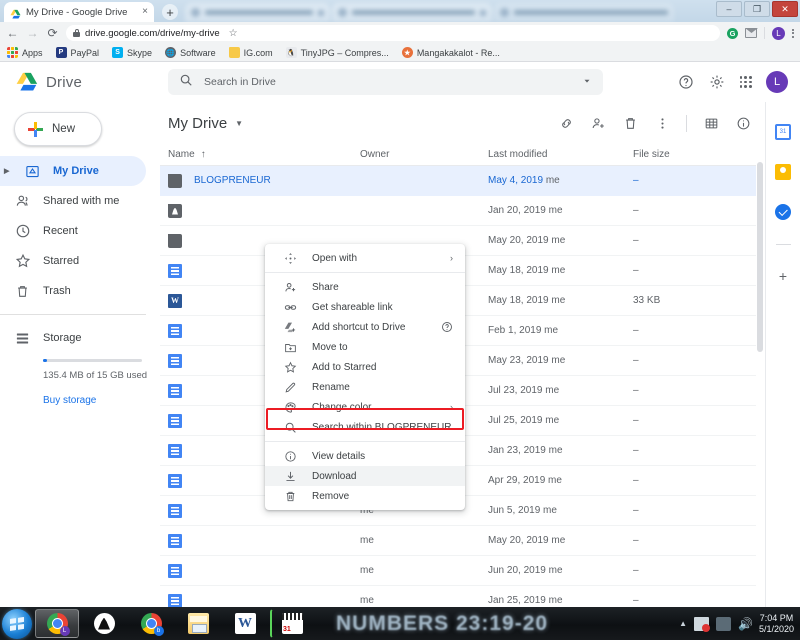 The width and height of the screenshot is (800, 640). I want to click on window-maximize-button: ❐, so click(757, 9).